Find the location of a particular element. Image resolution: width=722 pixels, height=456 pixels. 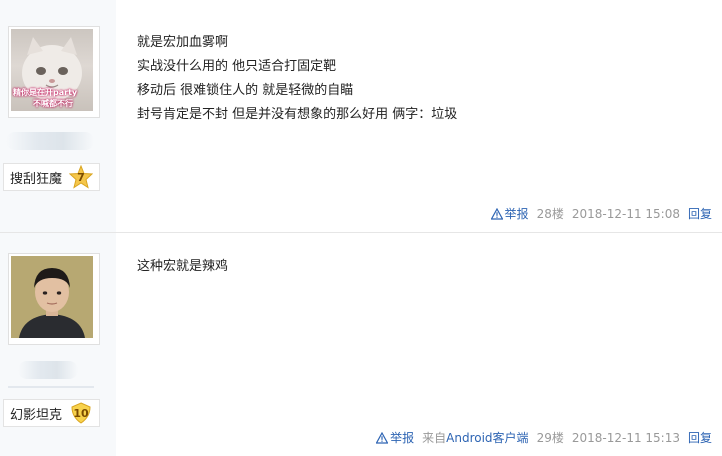

level-badge: 10 is located at coordinates (81, 413).